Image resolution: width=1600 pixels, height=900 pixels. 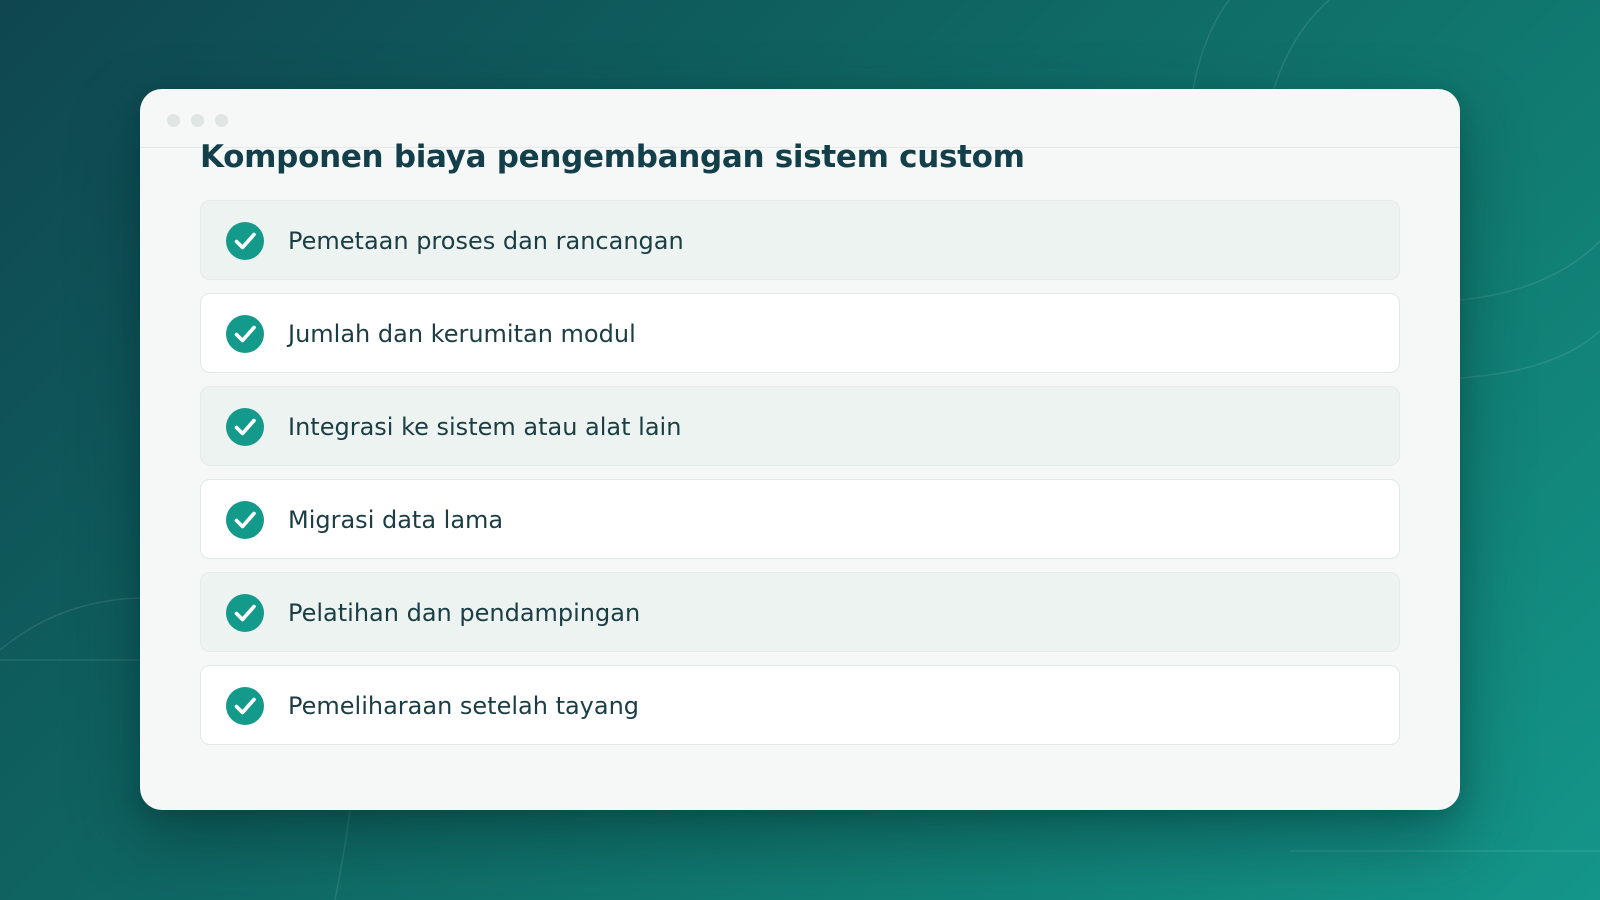 I want to click on list-item-label: Jumlah dan kerumitan modul, so click(x=462, y=334).